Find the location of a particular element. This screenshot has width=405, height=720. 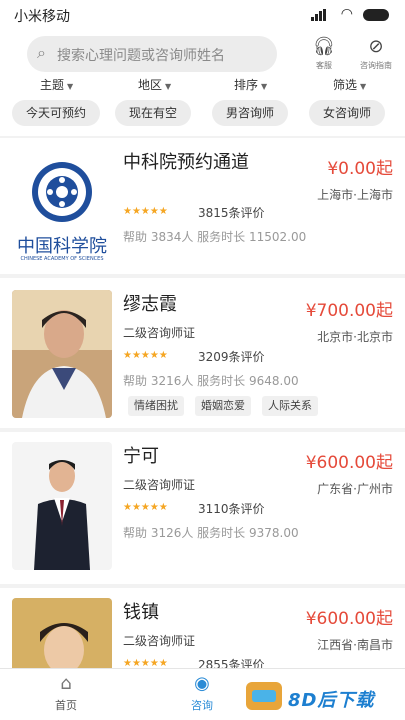

cas-logo: 中国科学院 CHINESE ACADEMY OF SCIENCES is located at coordinates (62, 208).